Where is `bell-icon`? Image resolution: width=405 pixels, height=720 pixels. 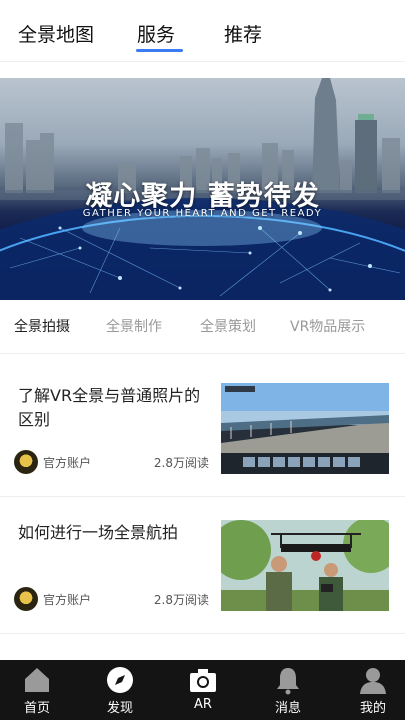 bell-icon is located at coordinates (288, 681).